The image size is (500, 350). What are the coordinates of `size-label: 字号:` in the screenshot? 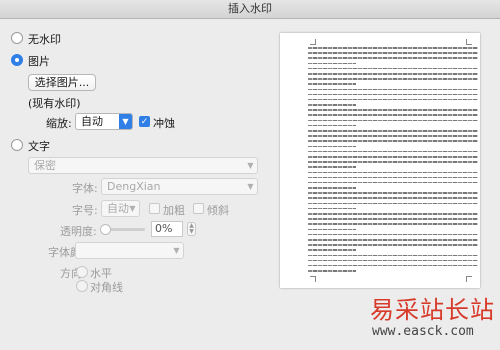 It's located at (85, 210).